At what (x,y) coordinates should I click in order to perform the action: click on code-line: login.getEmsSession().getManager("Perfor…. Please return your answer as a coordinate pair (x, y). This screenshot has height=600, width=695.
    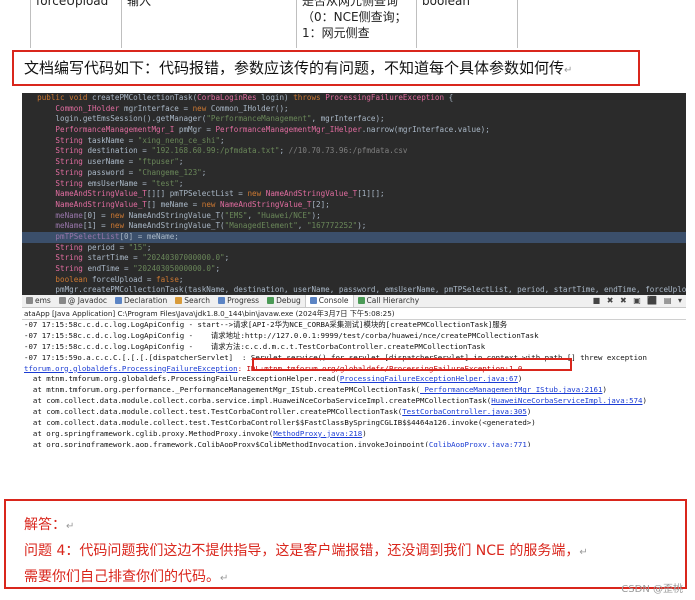
    Looking at the image, I should click on (354, 119).